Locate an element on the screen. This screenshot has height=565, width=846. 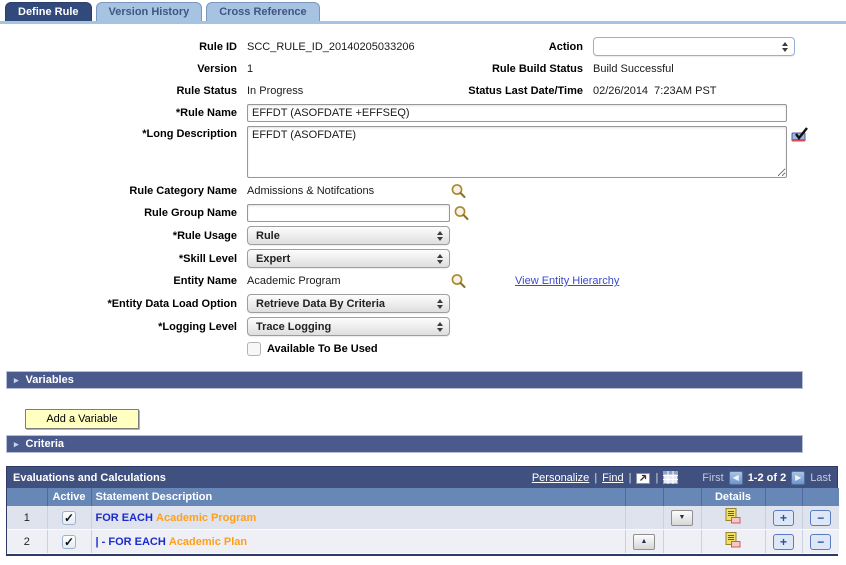
view-entity-hierarchy-link: View Entity Hierarchy is located at coordinates (567, 281).